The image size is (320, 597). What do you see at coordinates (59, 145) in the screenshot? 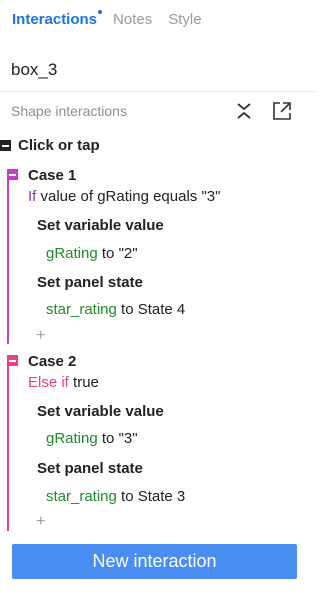
I see `event-label: Click or tap` at bounding box center [59, 145].